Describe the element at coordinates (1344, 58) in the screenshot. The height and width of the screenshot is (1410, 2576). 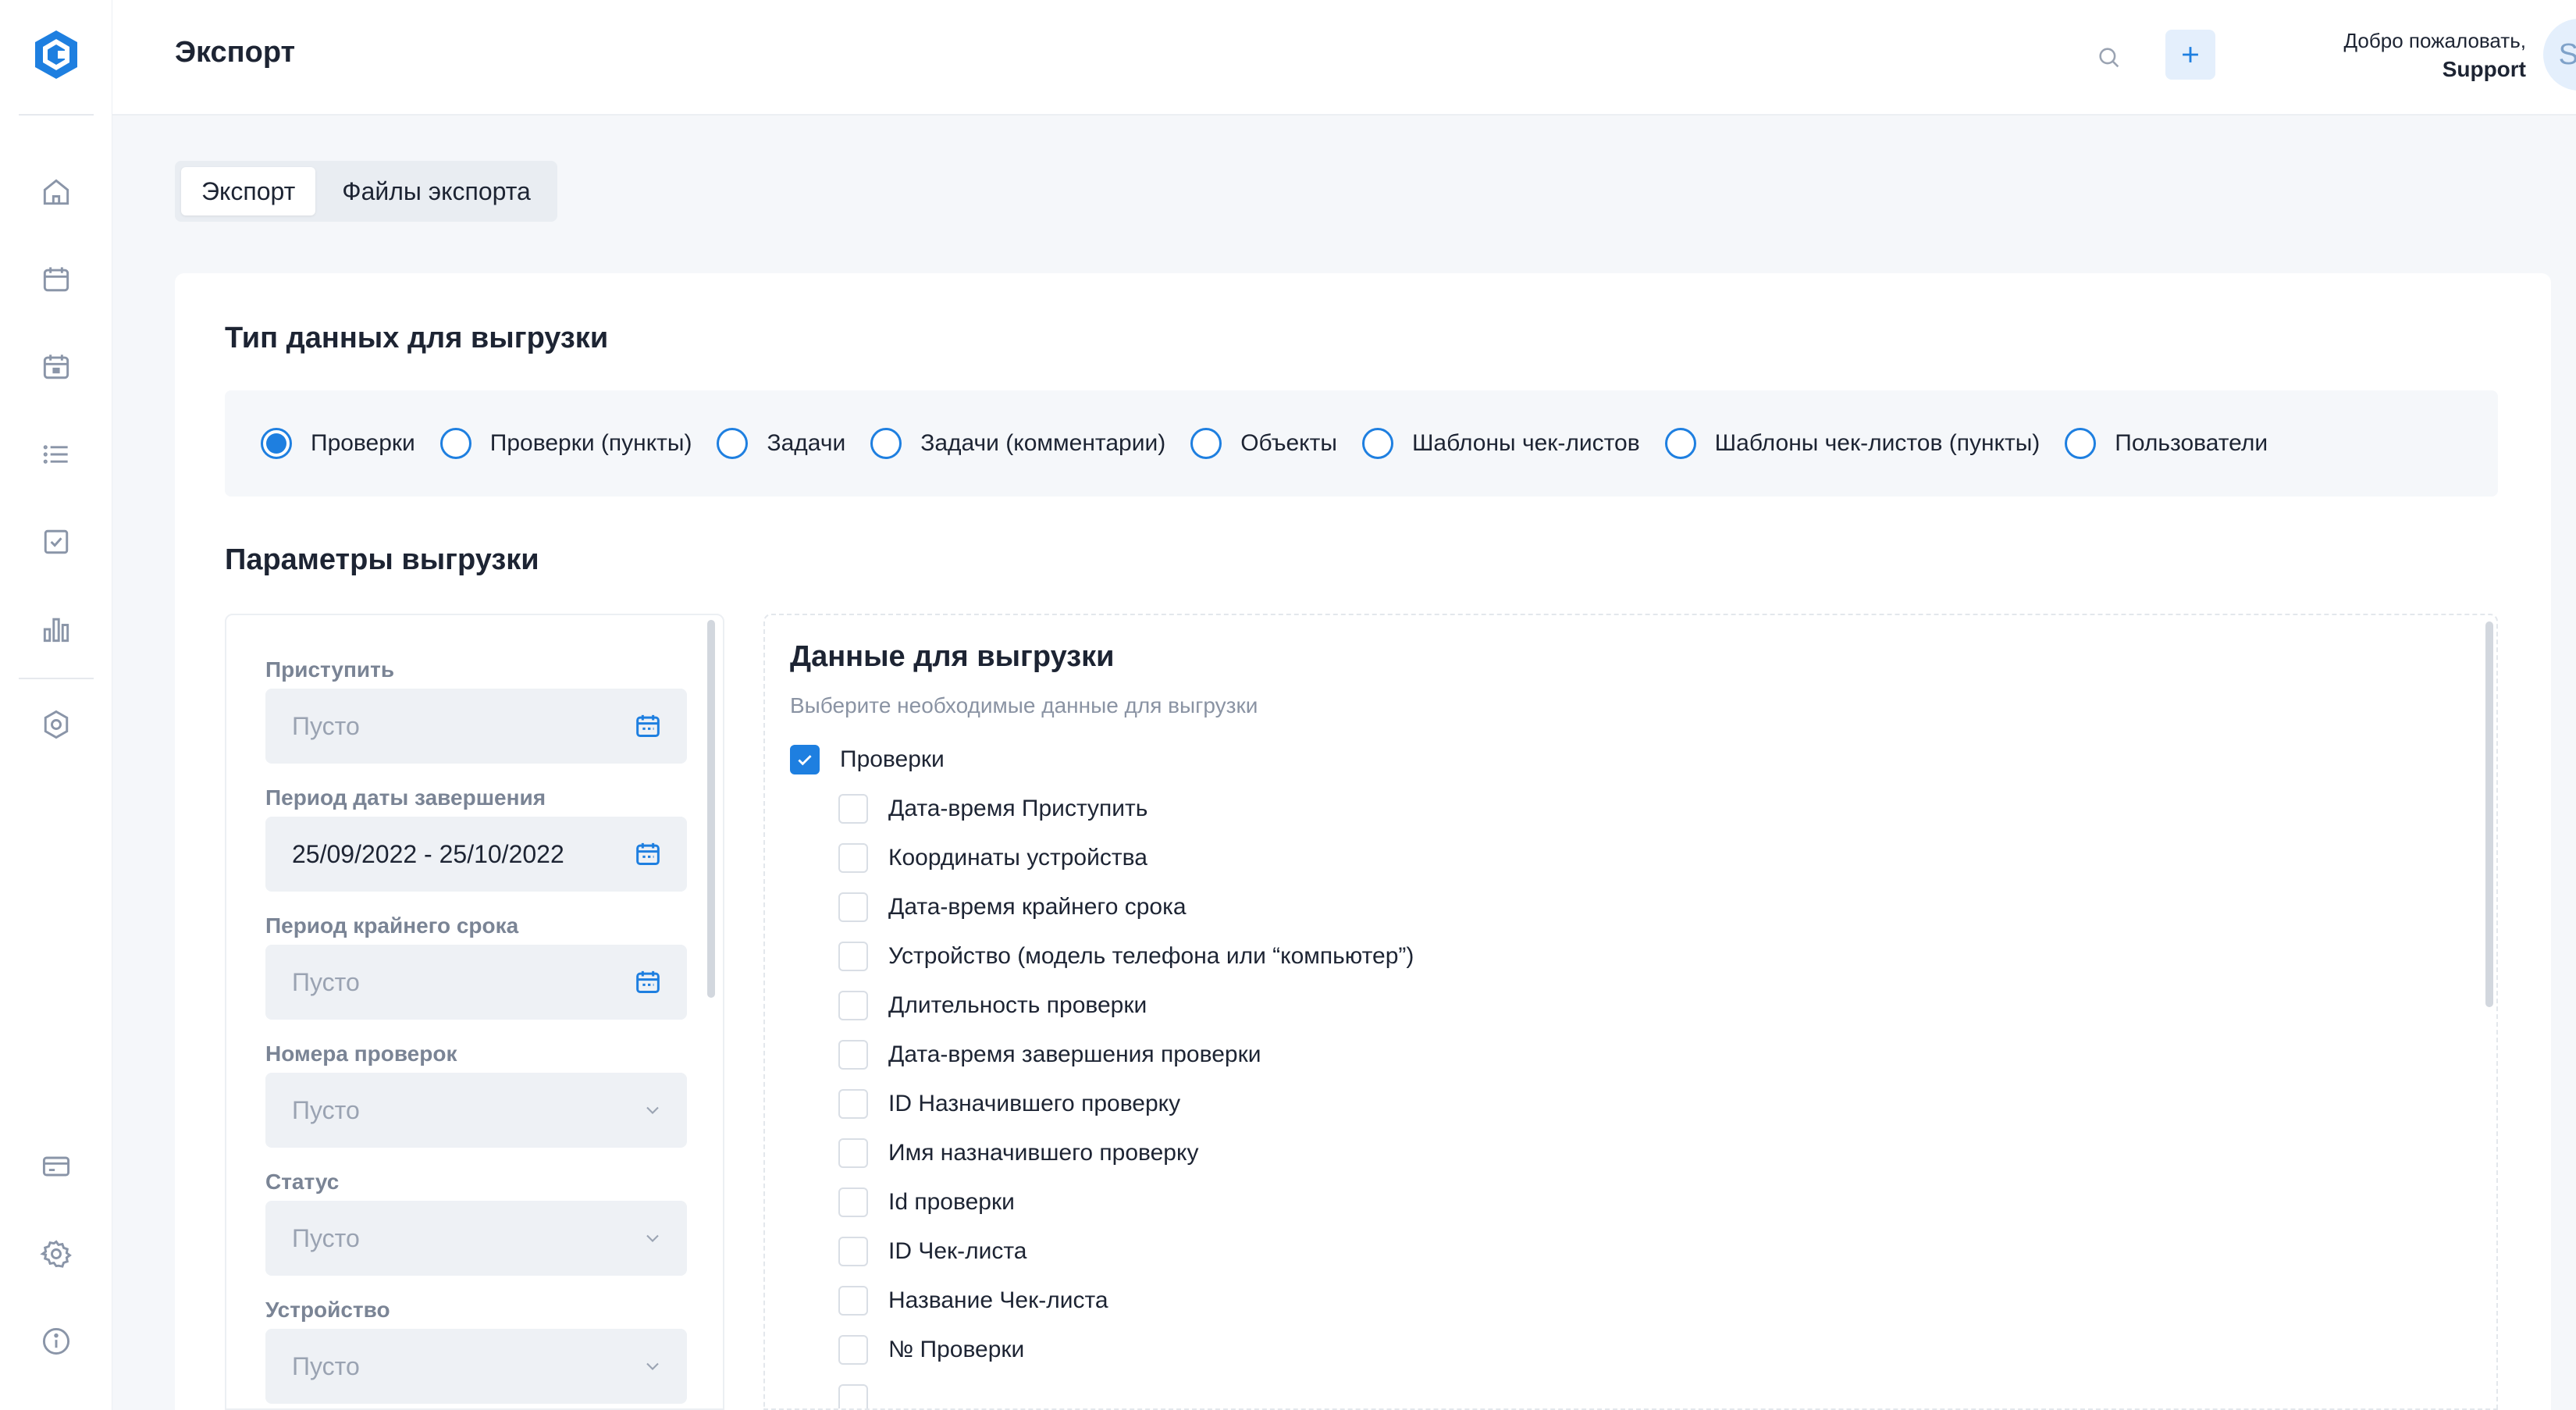
I see `top-header: Экспорт Добро пожаловать, Support SU` at that location.